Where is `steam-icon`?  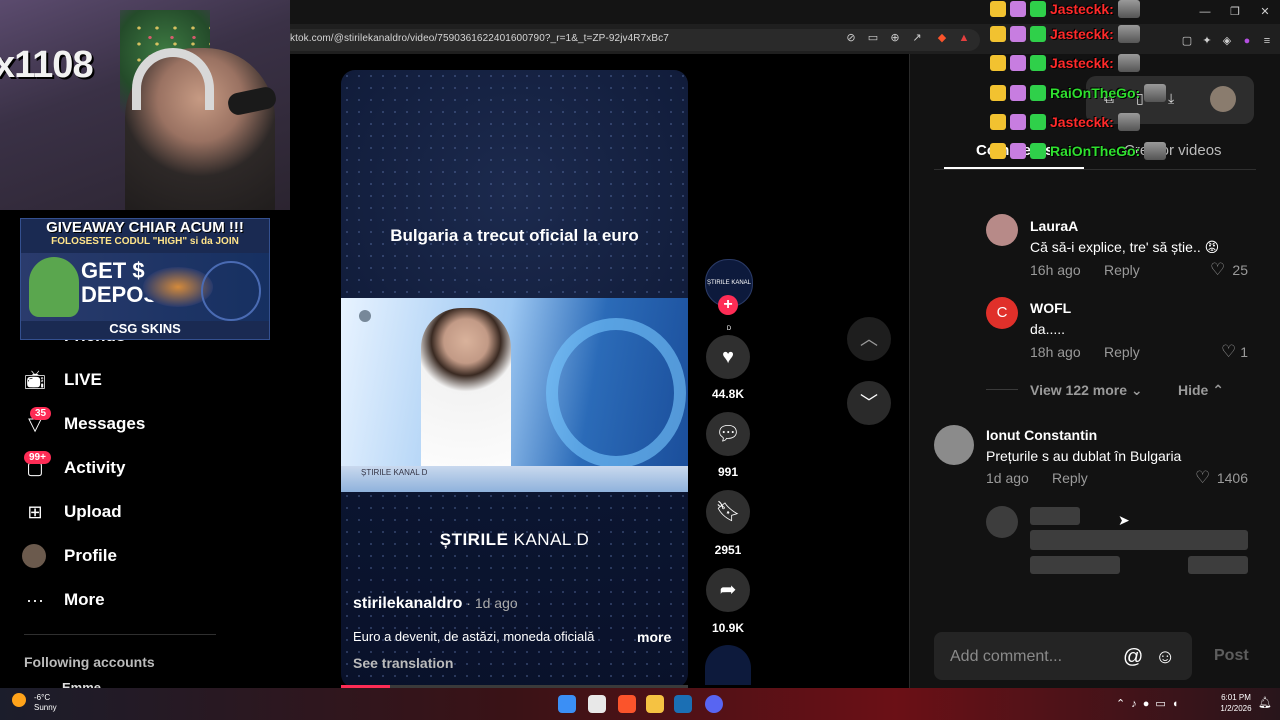 steam-icon is located at coordinates (683, 704).